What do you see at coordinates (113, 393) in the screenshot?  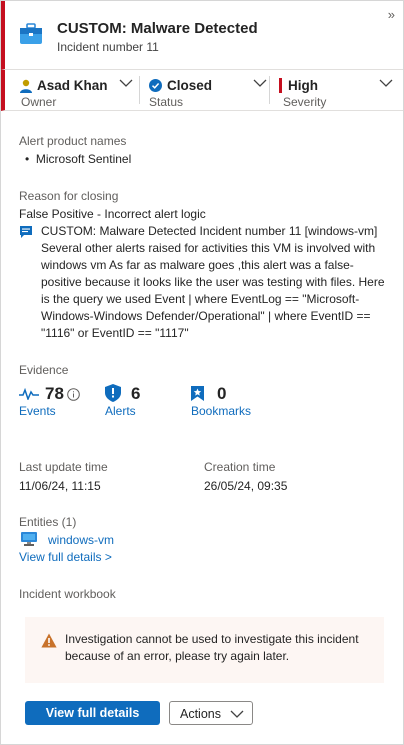 I see `shield-alert-icon` at bounding box center [113, 393].